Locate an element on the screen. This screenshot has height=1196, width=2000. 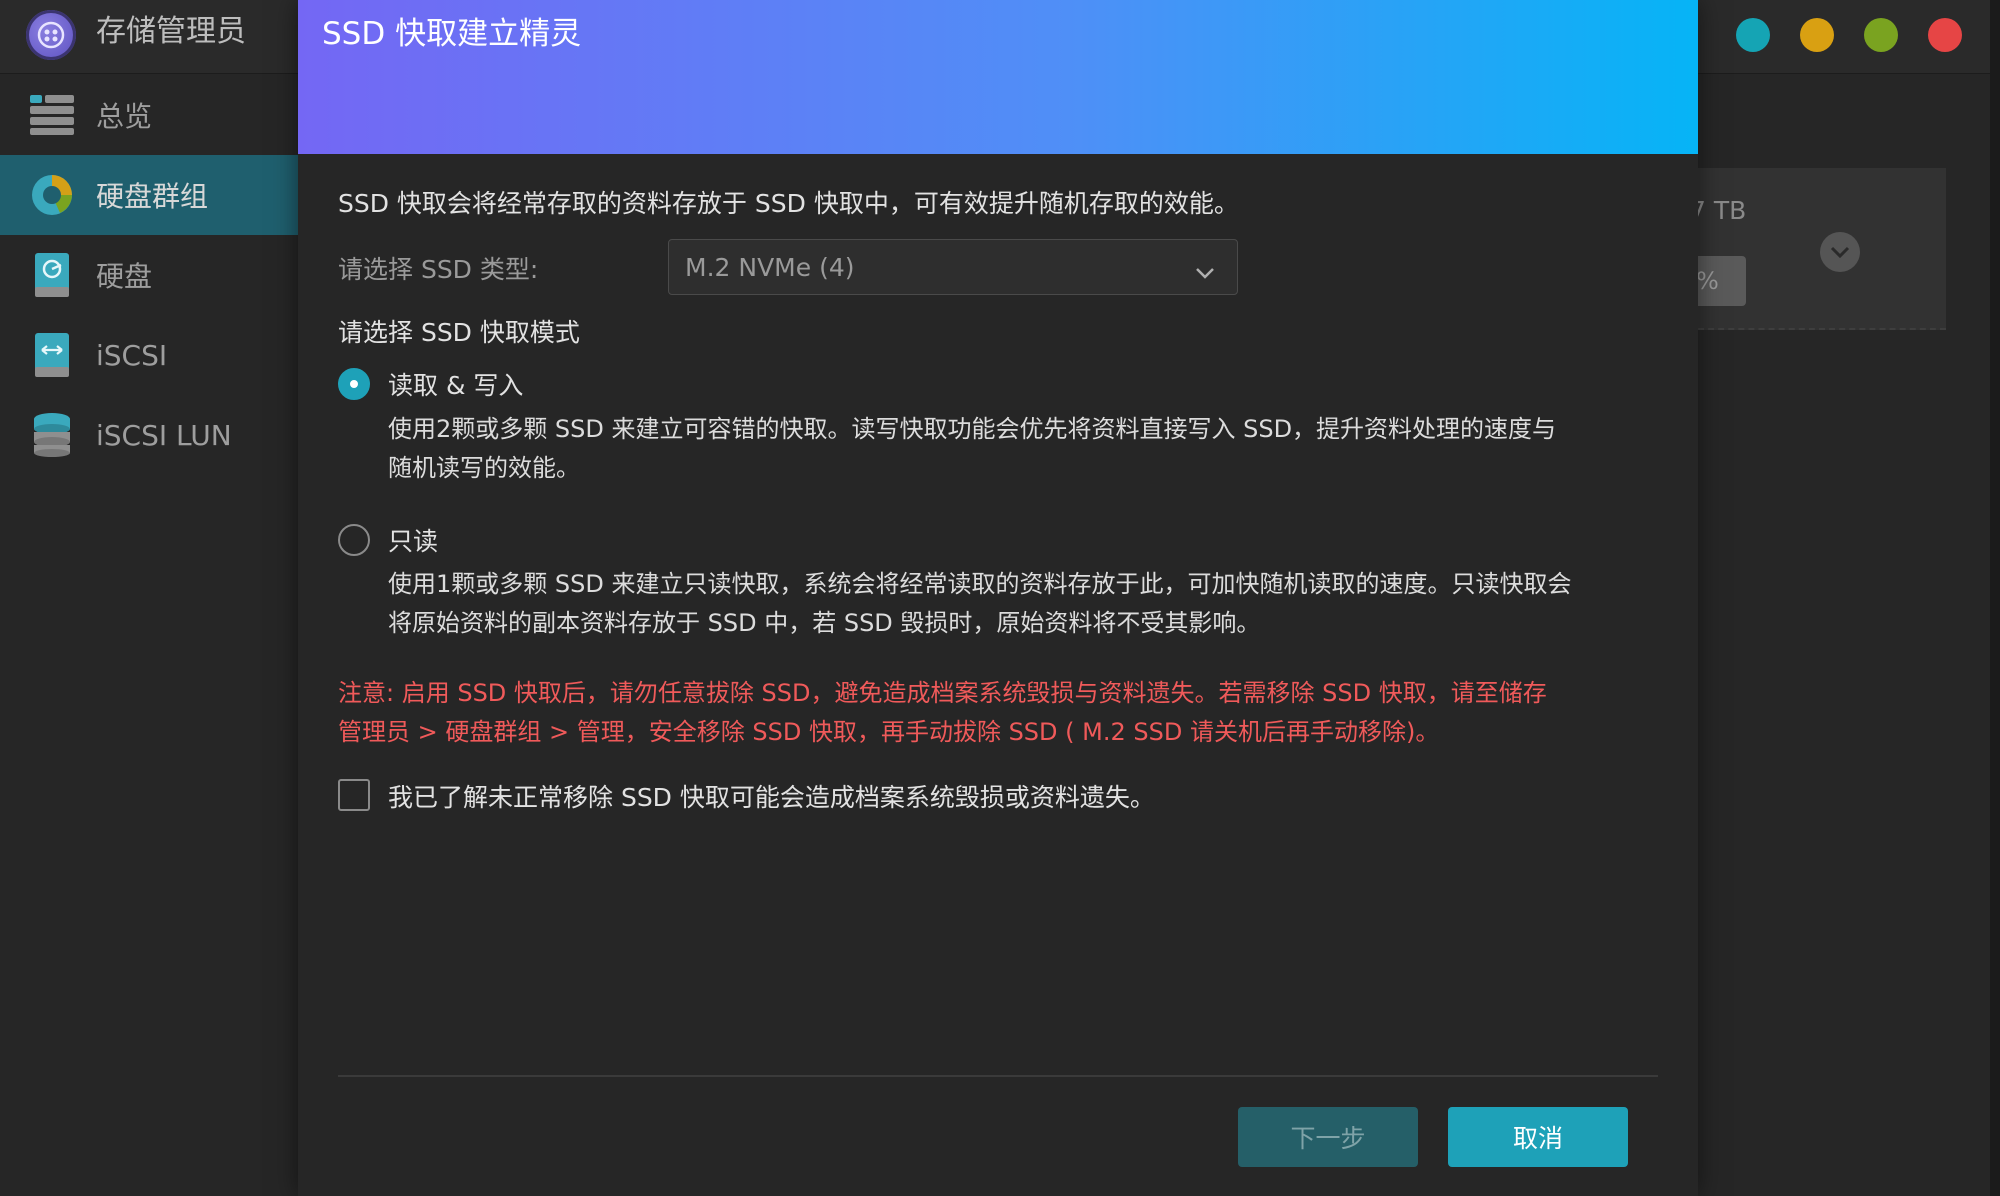
dialog-title: SSD 快取建立精灵 is located at coordinates (452, 34).